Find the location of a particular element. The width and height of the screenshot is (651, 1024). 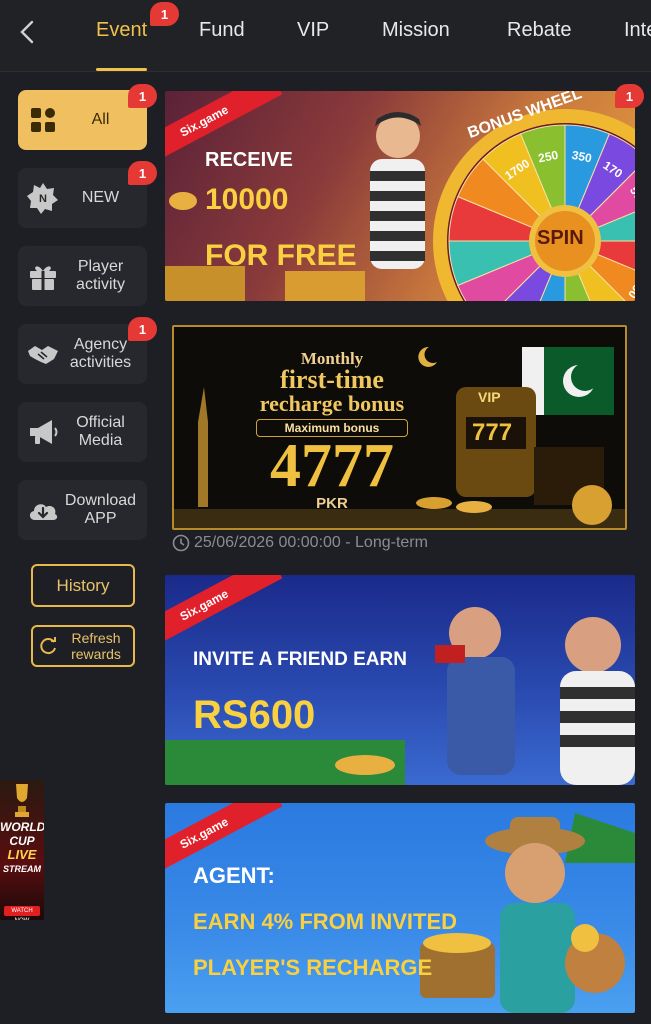

banner3-line1: INVITE A FRIEND EARN is located at coordinates (300, 659).